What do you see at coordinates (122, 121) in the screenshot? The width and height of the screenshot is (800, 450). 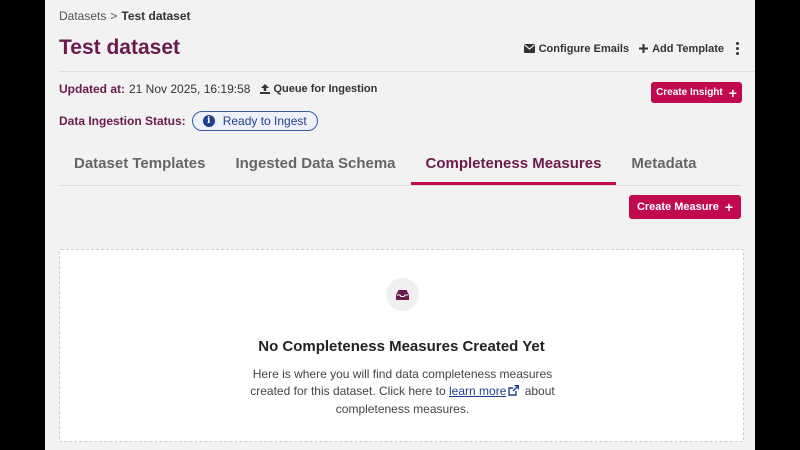 I see `ingestion-status-label: Data Ingestion Status:` at bounding box center [122, 121].